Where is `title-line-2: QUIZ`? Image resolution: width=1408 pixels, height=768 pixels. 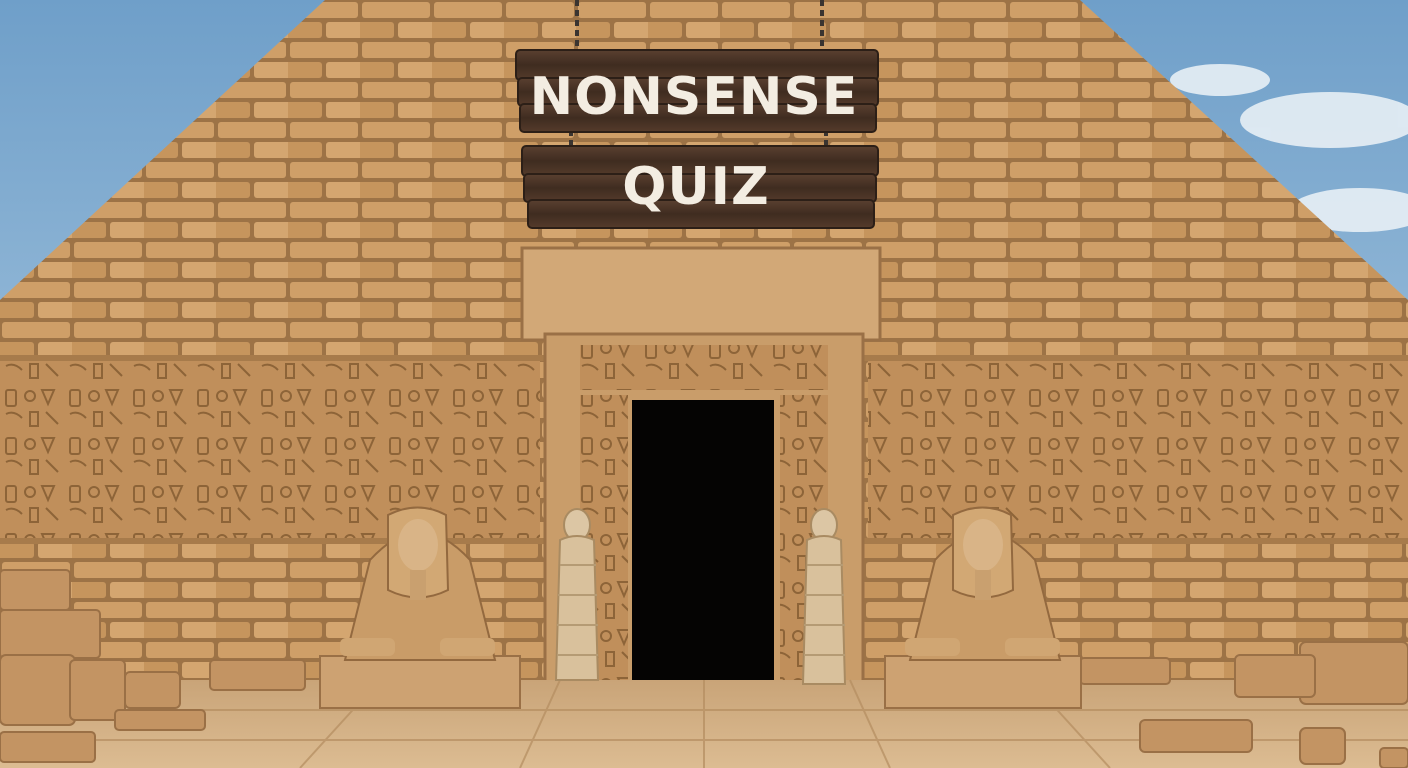
title-line-2: QUIZ is located at coordinates (695, 187).